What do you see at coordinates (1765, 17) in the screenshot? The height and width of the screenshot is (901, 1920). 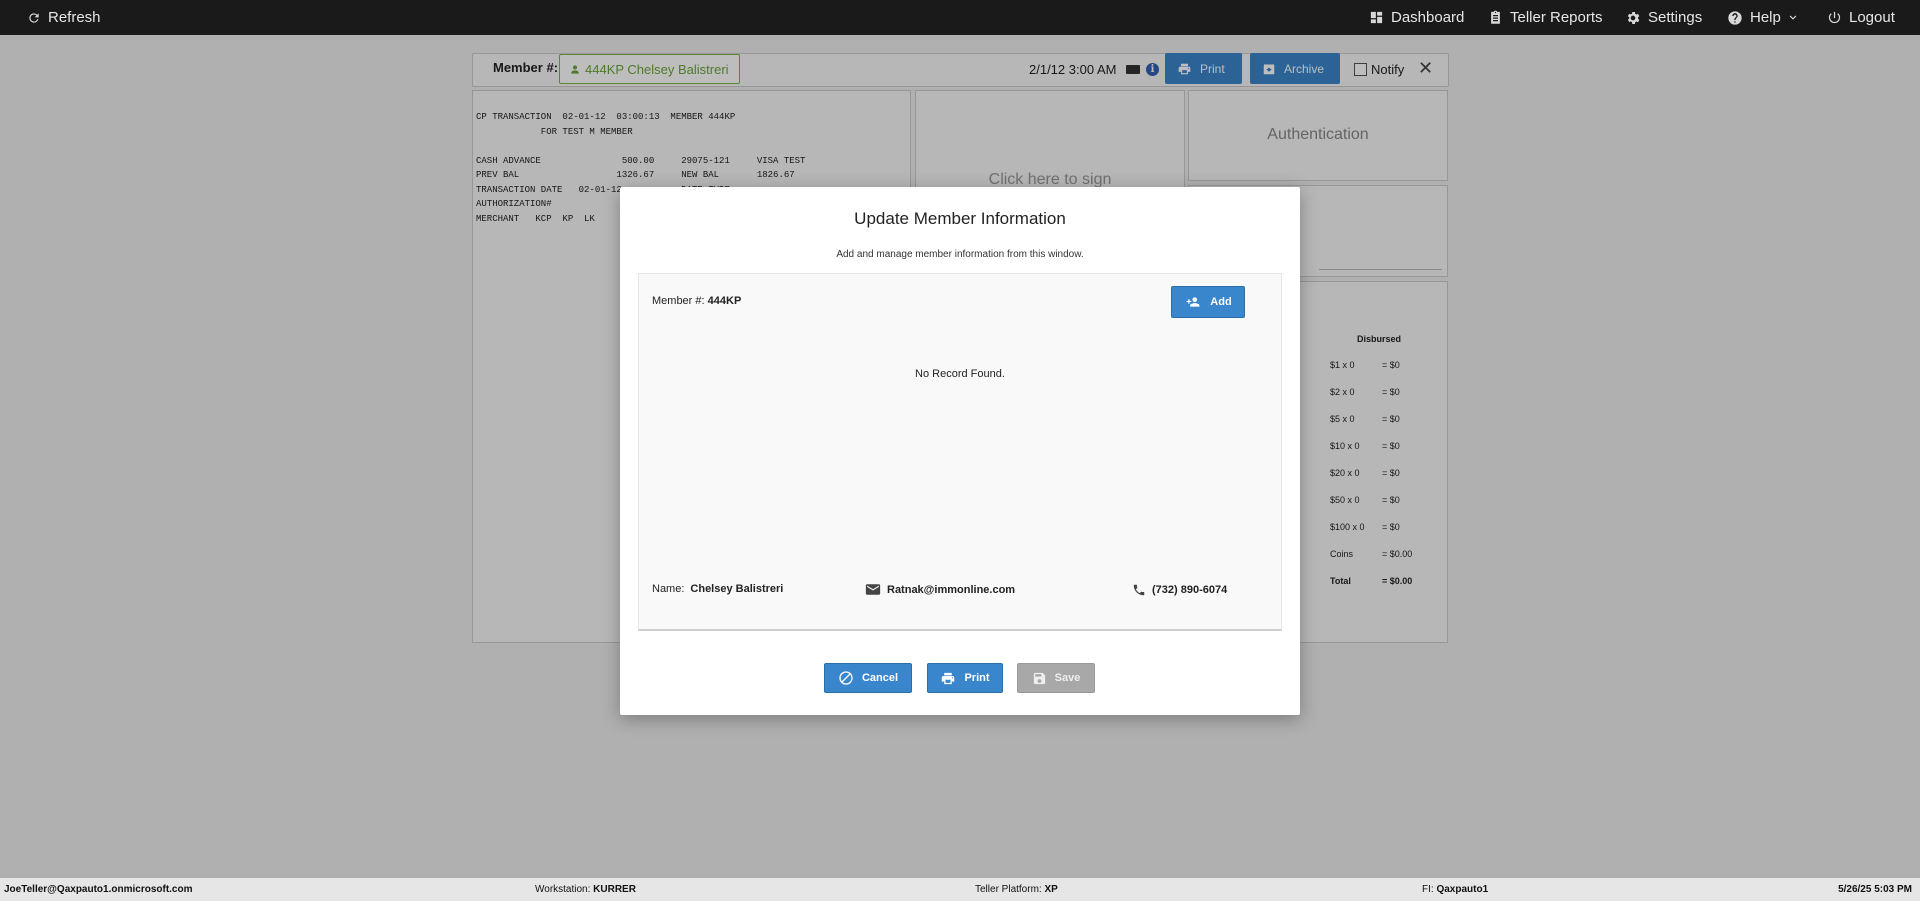 I see `help-label: Help` at bounding box center [1765, 17].